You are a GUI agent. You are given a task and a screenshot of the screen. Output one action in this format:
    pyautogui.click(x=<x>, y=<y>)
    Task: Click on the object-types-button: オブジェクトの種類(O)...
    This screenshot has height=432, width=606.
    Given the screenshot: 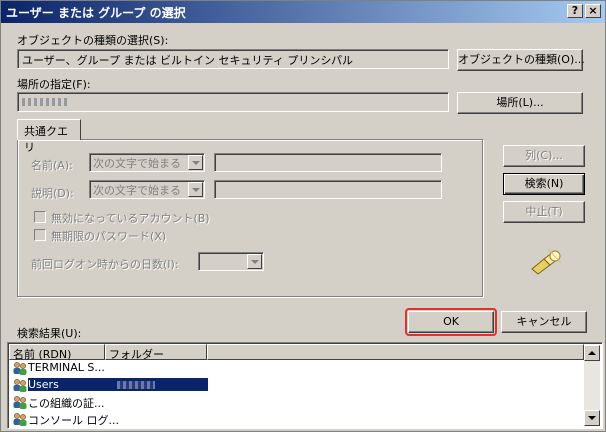 What is the action you would take?
    pyautogui.click(x=521, y=60)
    